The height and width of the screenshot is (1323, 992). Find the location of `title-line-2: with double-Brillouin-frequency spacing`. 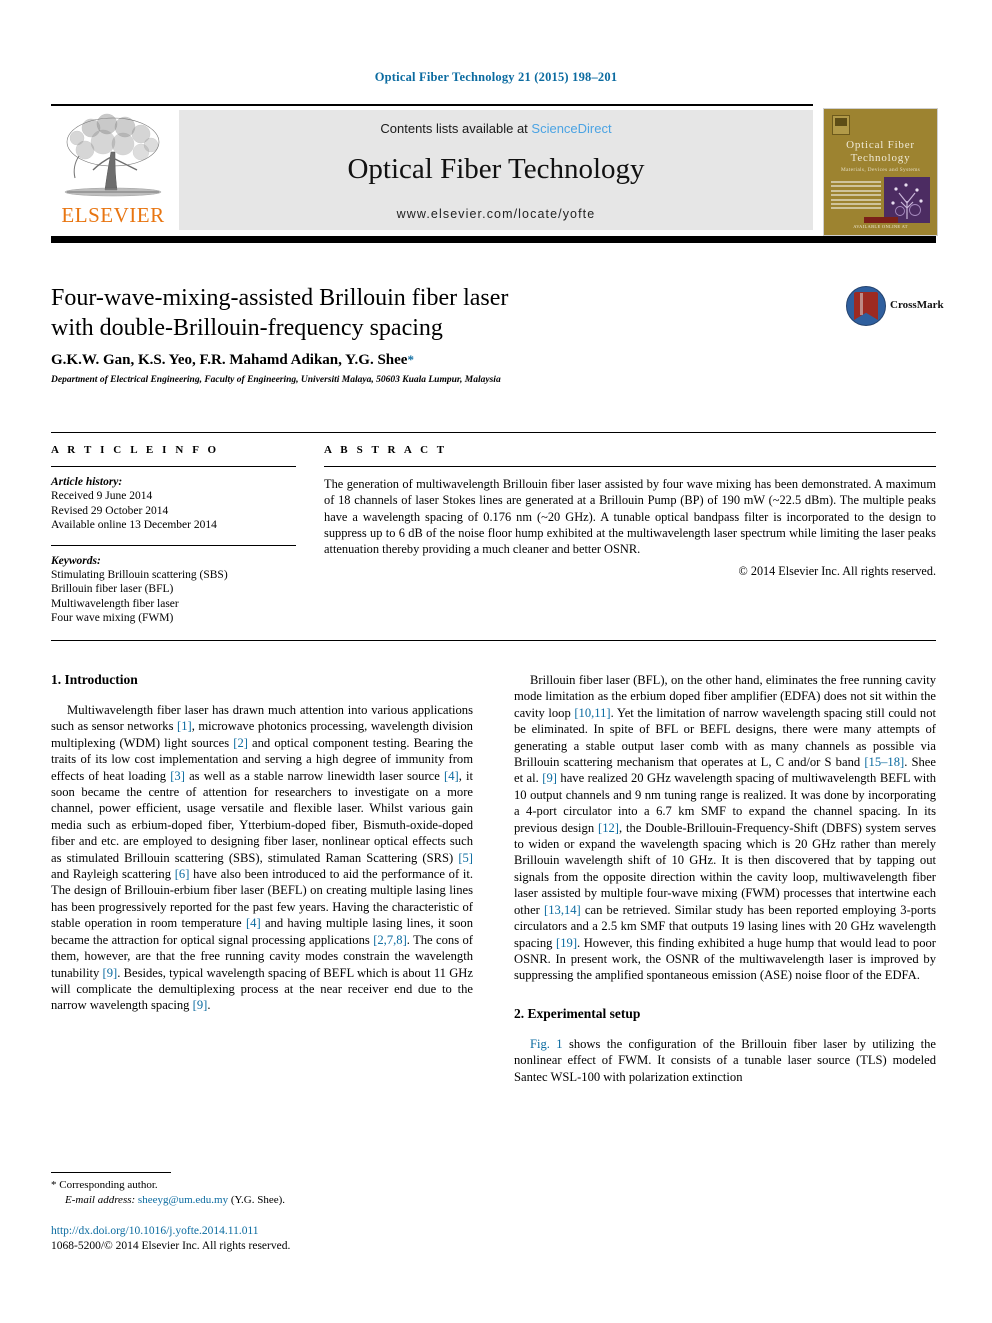

title-line-2: with double-Brillouin-frequency spacing is located at coordinates (247, 328).